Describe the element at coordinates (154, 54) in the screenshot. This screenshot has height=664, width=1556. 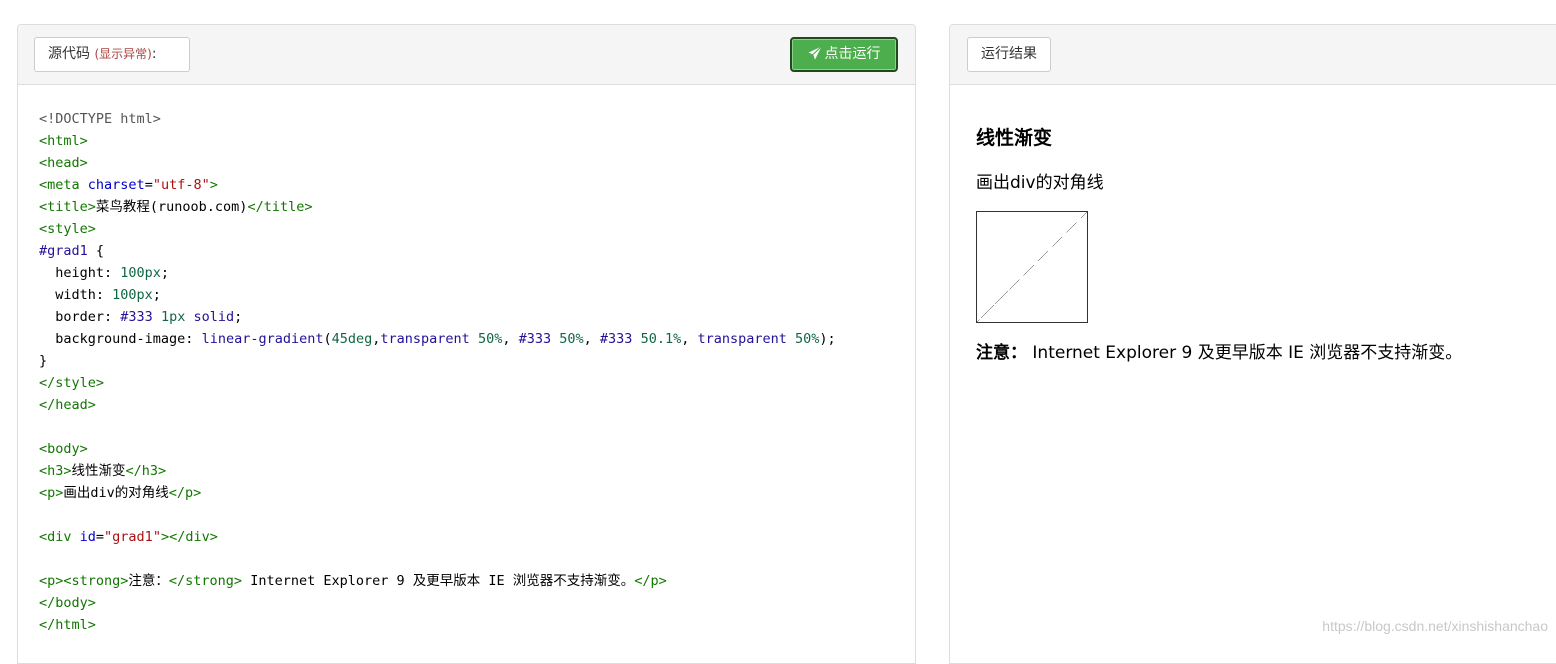
I see `source-label-colon: :` at that location.